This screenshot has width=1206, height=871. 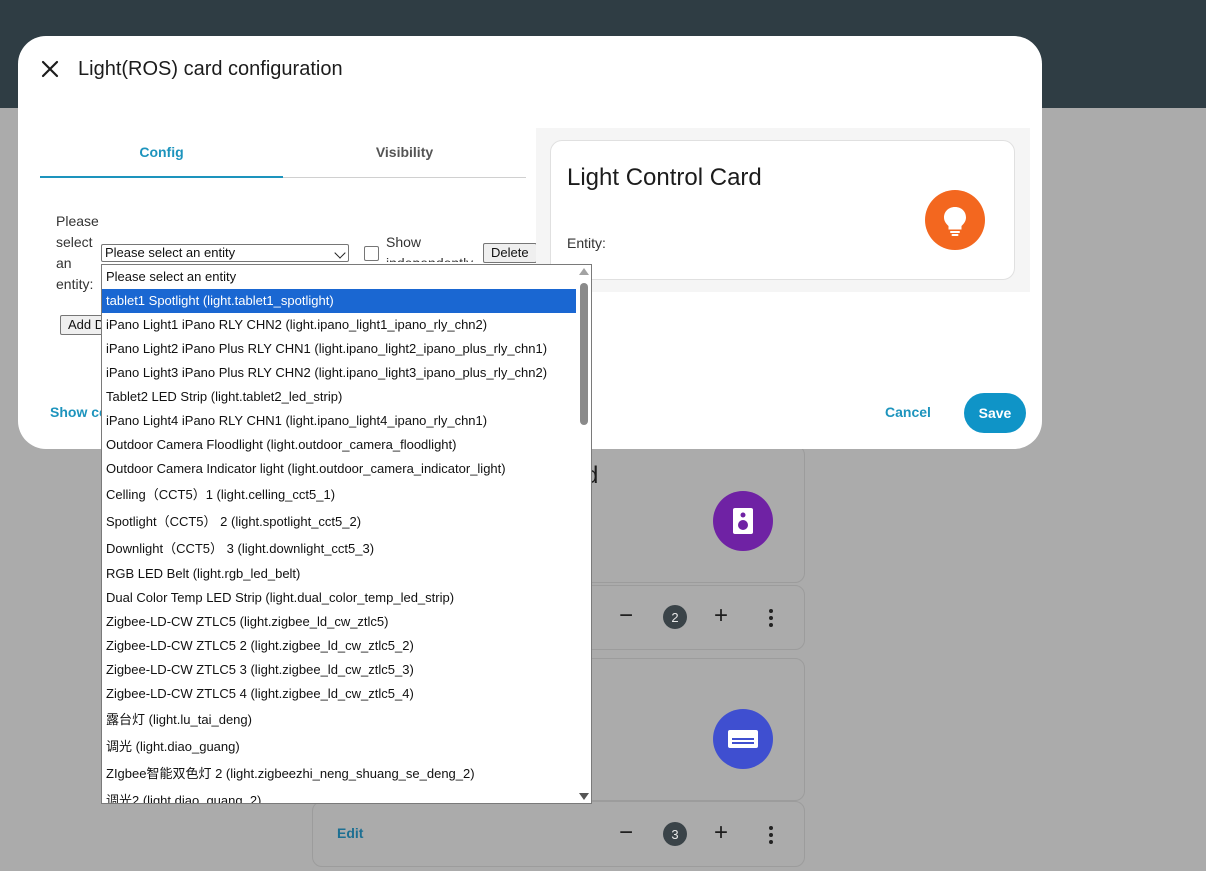 What do you see at coordinates (586, 243) in the screenshot?
I see `preview-entity-label: Entity:` at bounding box center [586, 243].